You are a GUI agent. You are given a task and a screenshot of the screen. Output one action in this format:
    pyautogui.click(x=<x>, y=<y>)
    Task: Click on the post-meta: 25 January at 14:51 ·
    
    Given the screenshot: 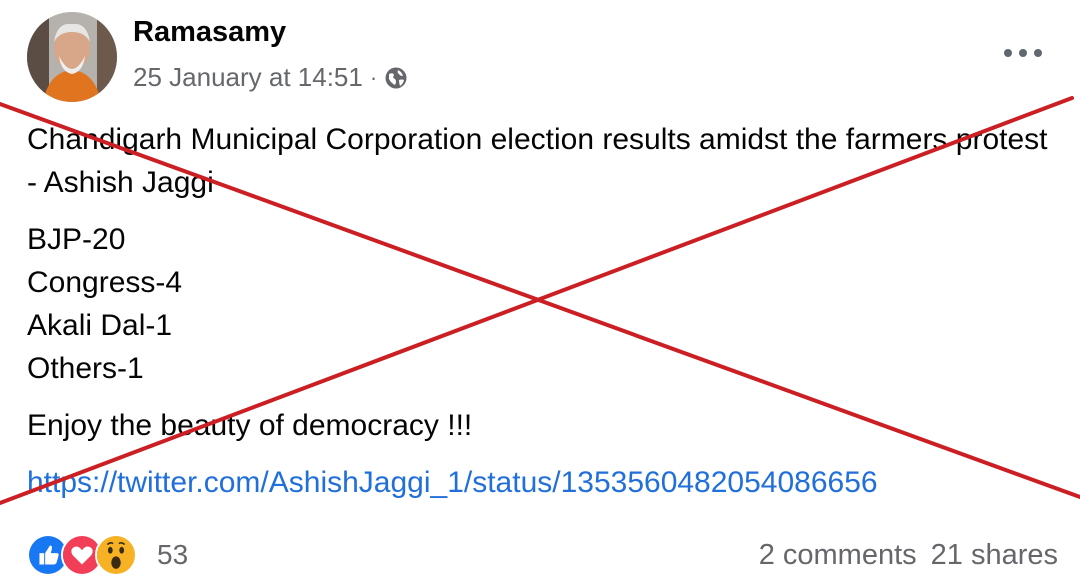 What is the action you would take?
    pyautogui.click(x=270, y=77)
    